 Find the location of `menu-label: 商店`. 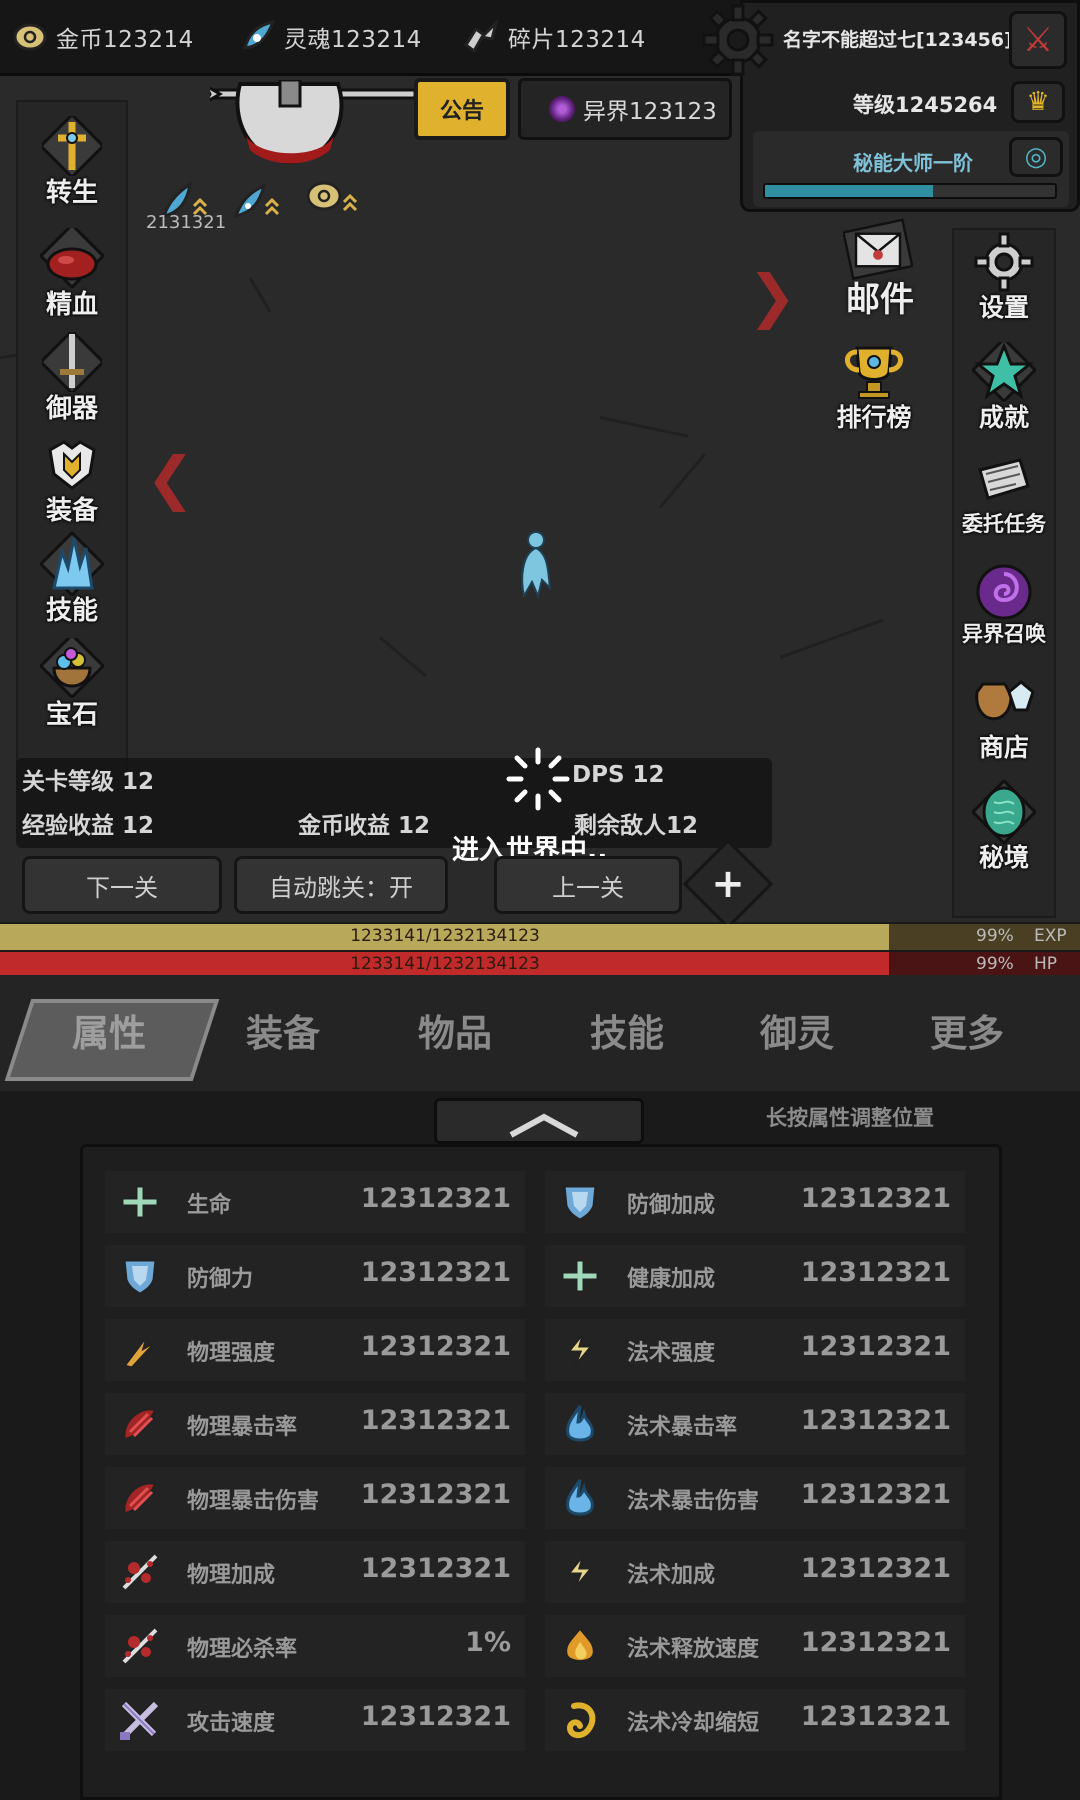

menu-label: 商店 is located at coordinates (1003, 747).